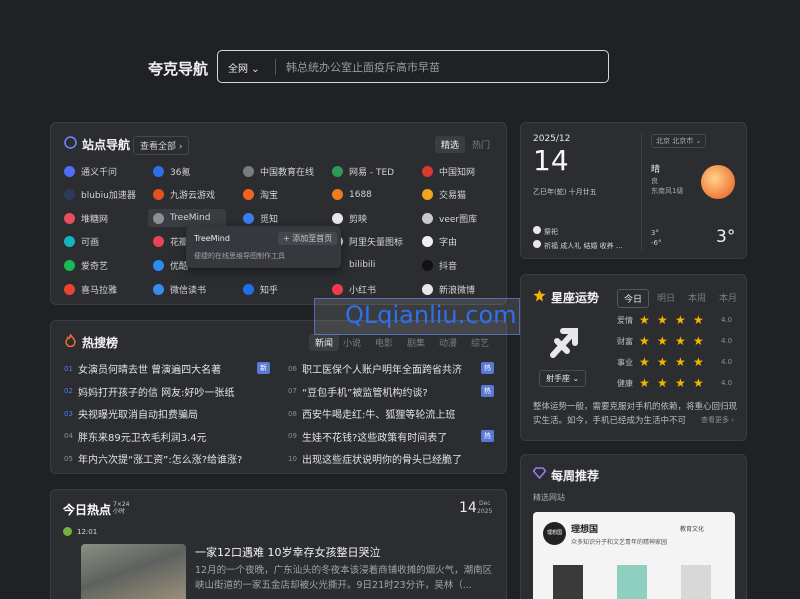  I want to click on site-link: 新浪微博, so click(448, 289).